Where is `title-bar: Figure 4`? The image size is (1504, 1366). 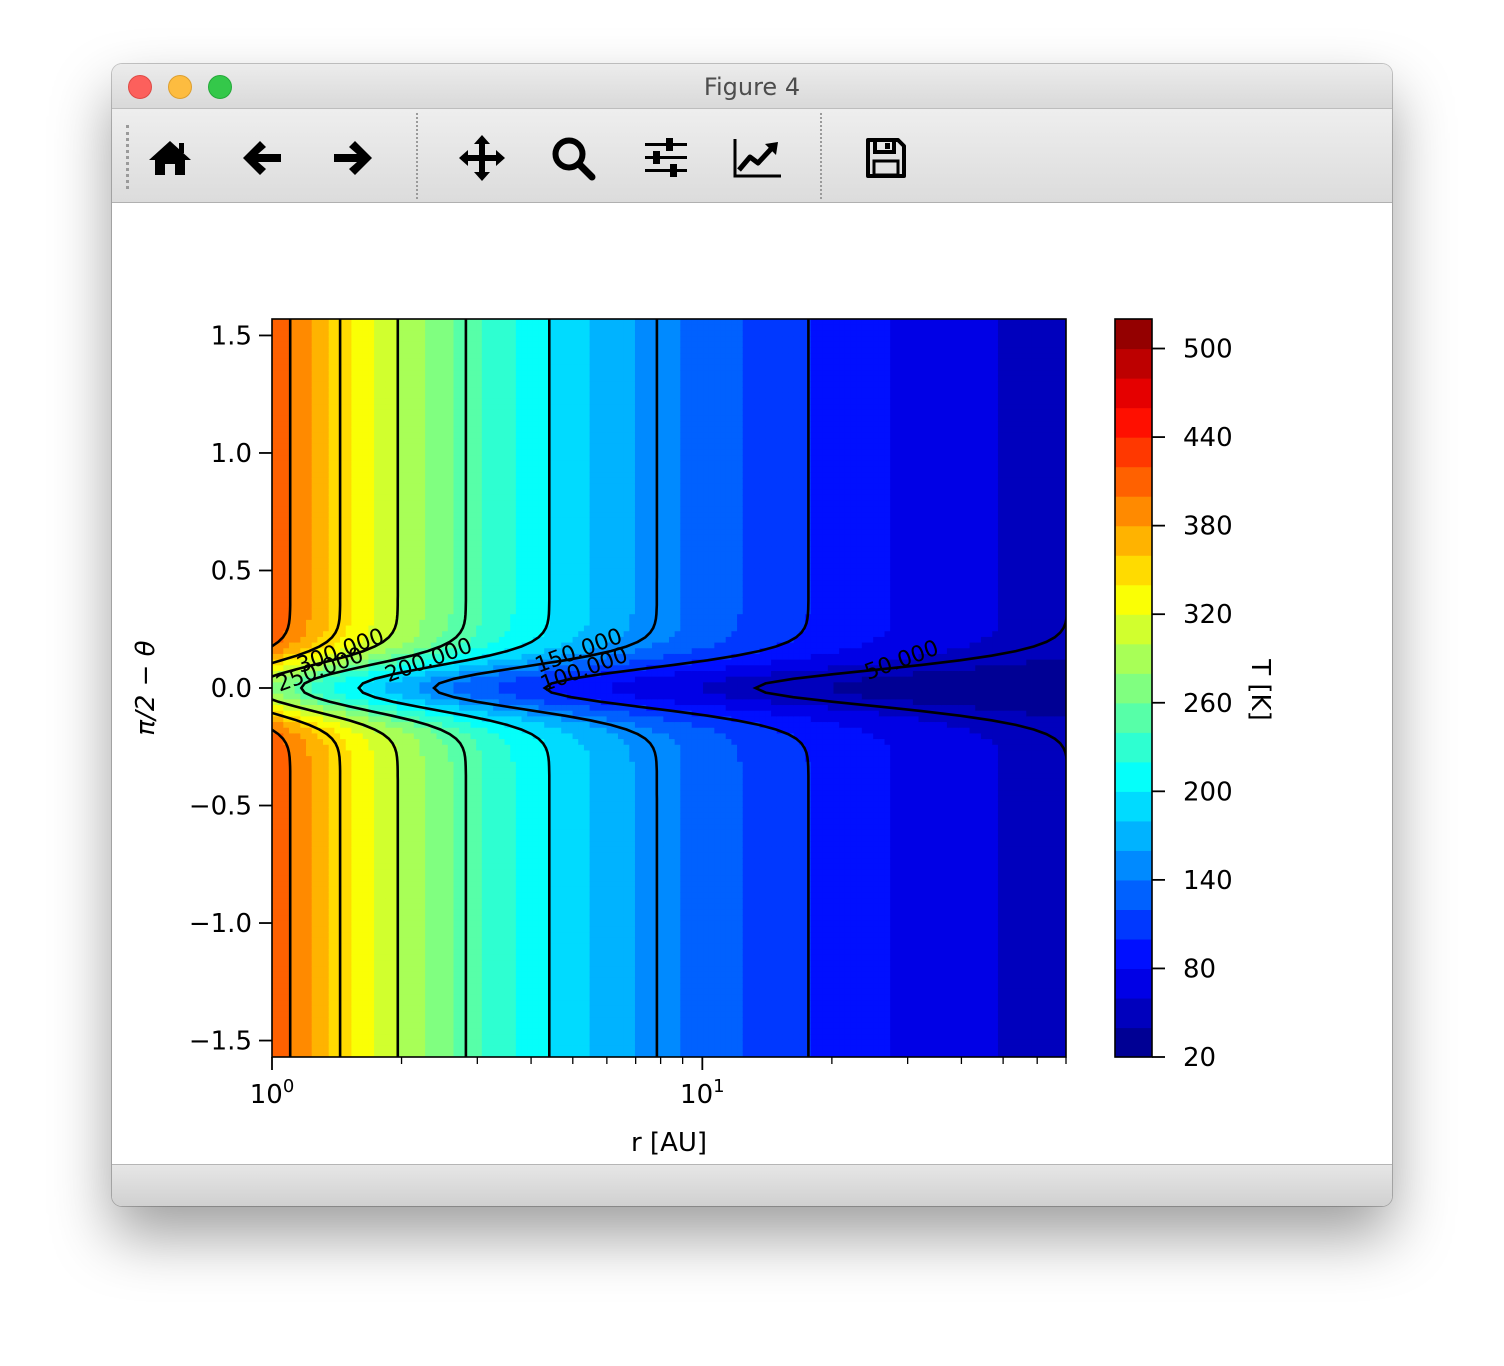
title-bar: Figure 4 is located at coordinates (752, 86).